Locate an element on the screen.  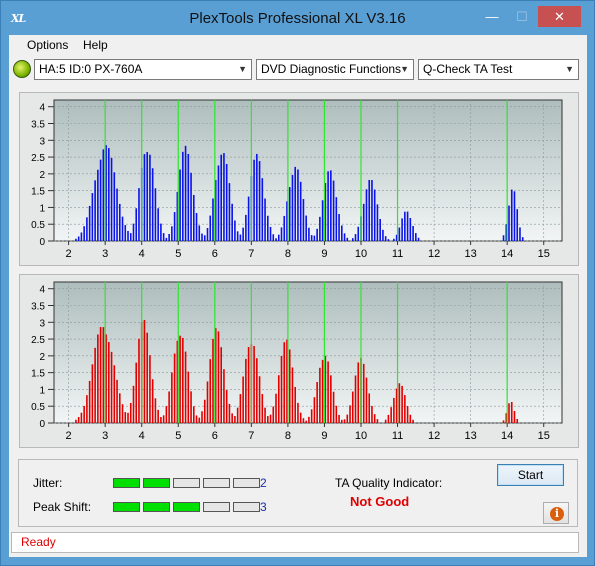
y-tick-label: 3.5 is located at coordinates (38, 125).